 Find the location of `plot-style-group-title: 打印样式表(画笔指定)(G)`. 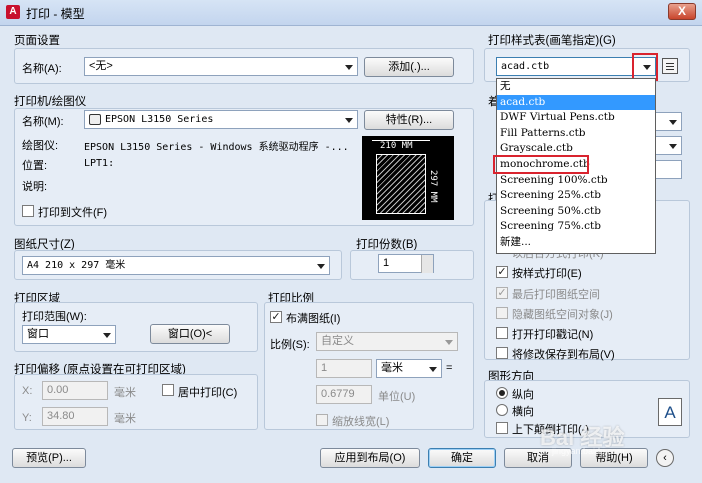

plot-style-group-title: 打印样式表(画笔指定)(G) is located at coordinates (552, 41).